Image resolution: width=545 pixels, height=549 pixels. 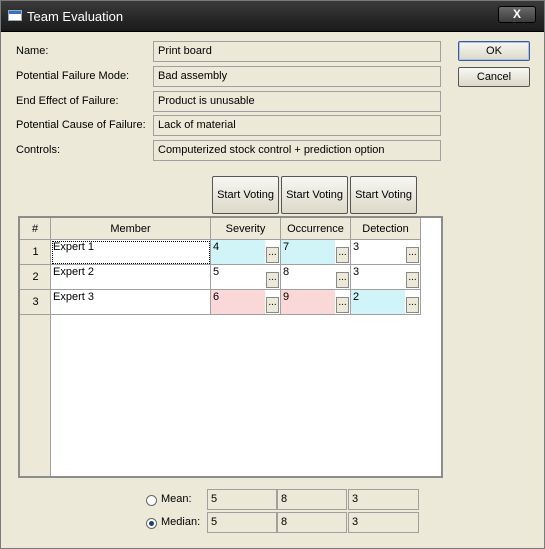 What do you see at coordinates (242, 522) in the screenshot?
I see `median-severity: 5` at bounding box center [242, 522].